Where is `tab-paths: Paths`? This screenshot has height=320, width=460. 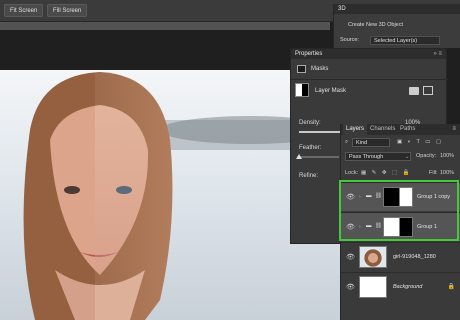 tab-paths: Paths is located at coordinates (407, 129).